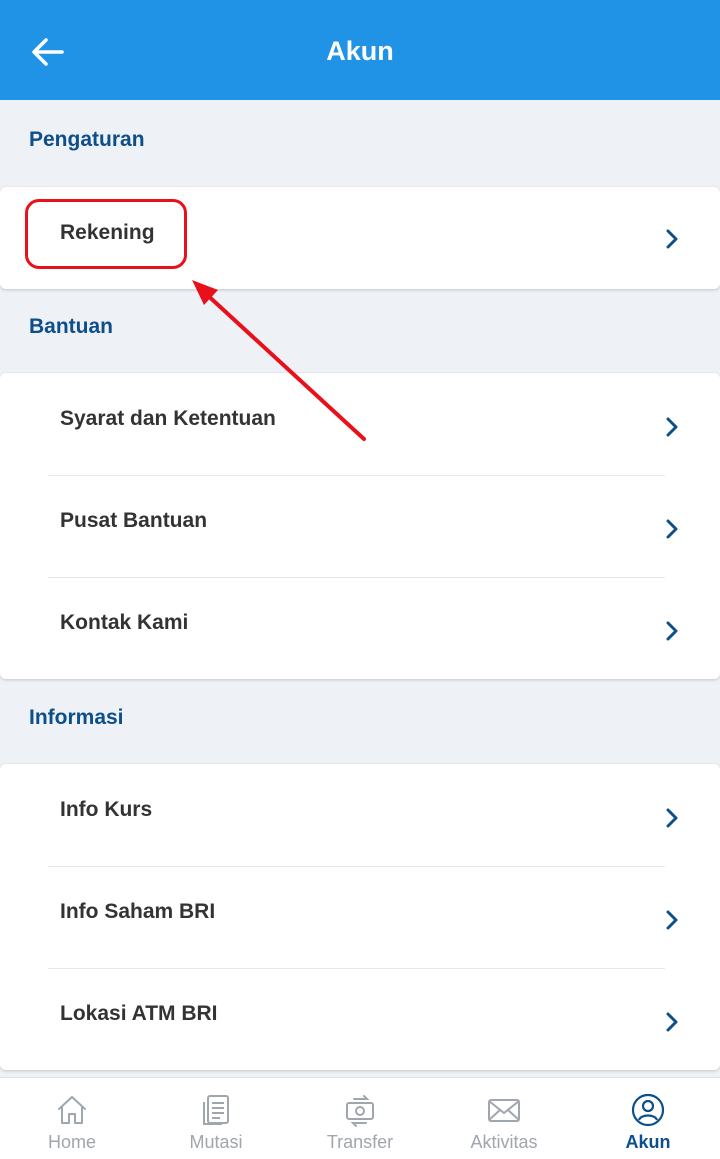 Image resolution: width=720 pixels, height=1159 pixels. What do you see at coordinates (360, 815) in the screenshot?
I see `menu-item-info-kurs: Info Kurs` at bounding box center [360, 815].